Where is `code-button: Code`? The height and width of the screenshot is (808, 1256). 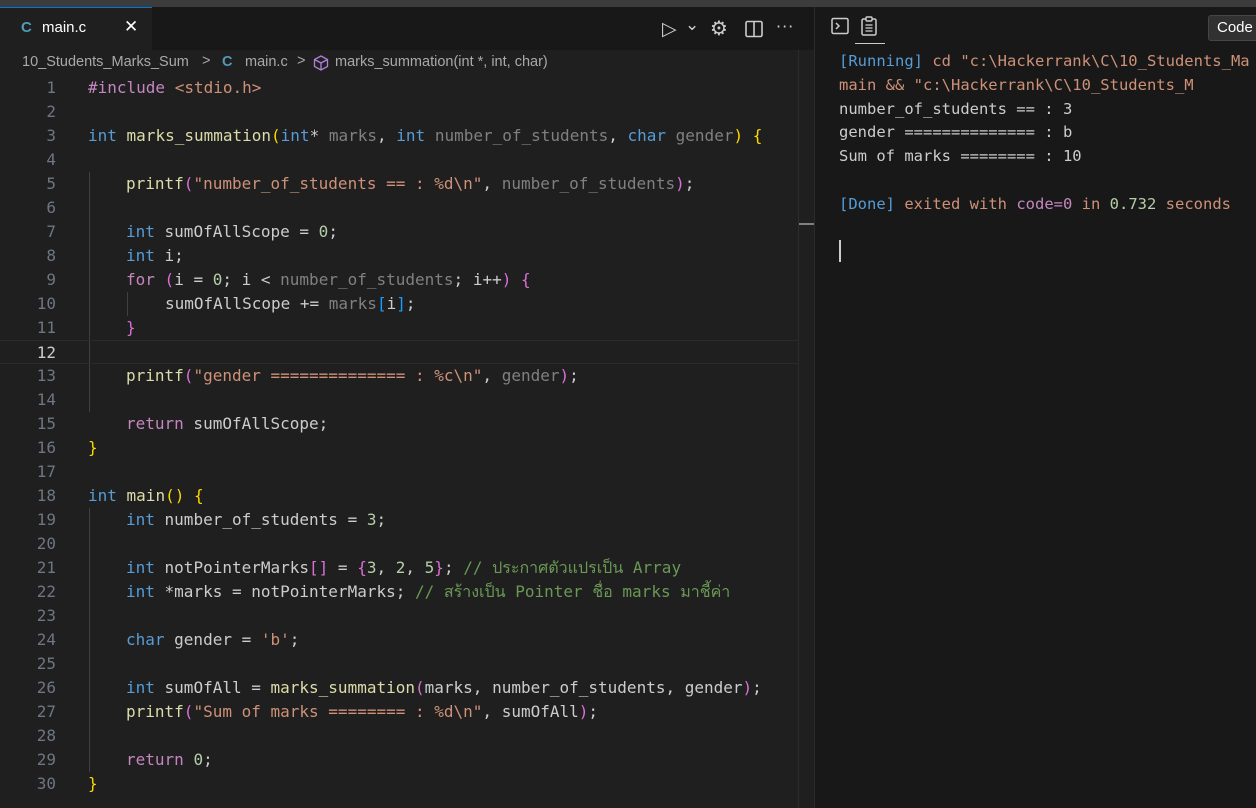
code-button: Code is located at coordinates (1232, 28).